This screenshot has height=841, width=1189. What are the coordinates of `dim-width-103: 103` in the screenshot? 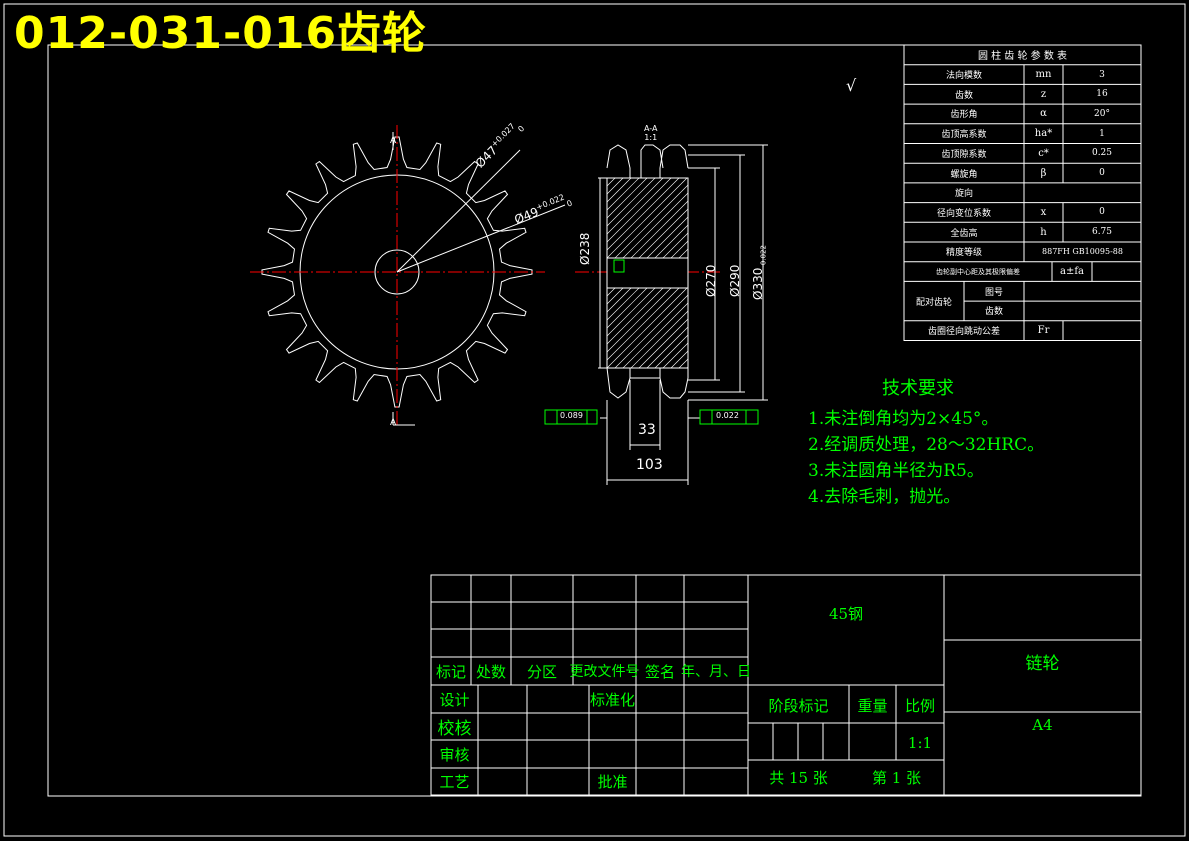 It's located at (649, 465).